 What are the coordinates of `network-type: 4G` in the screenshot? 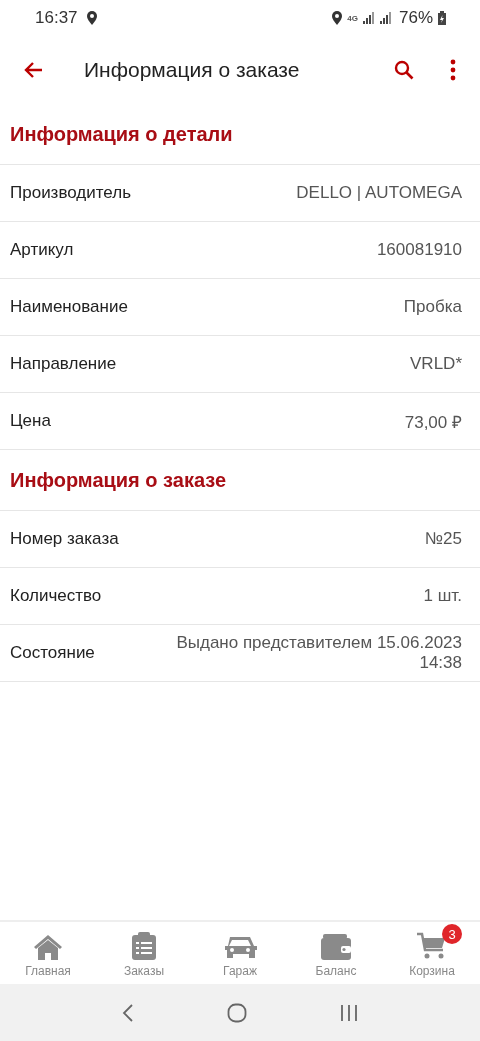 It's located at (352, 18).